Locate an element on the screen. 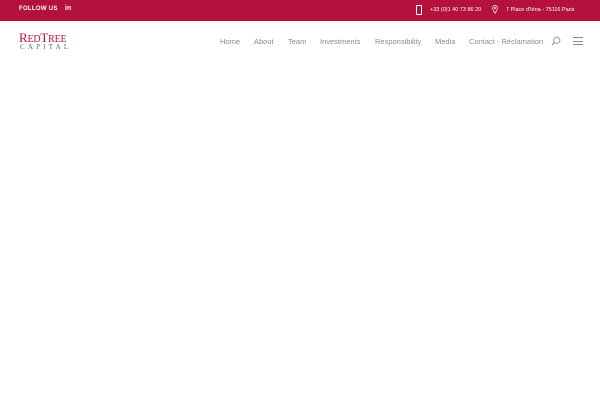 The image size is (600, 400). nav-media: Media is located at coordinates (445, 41).